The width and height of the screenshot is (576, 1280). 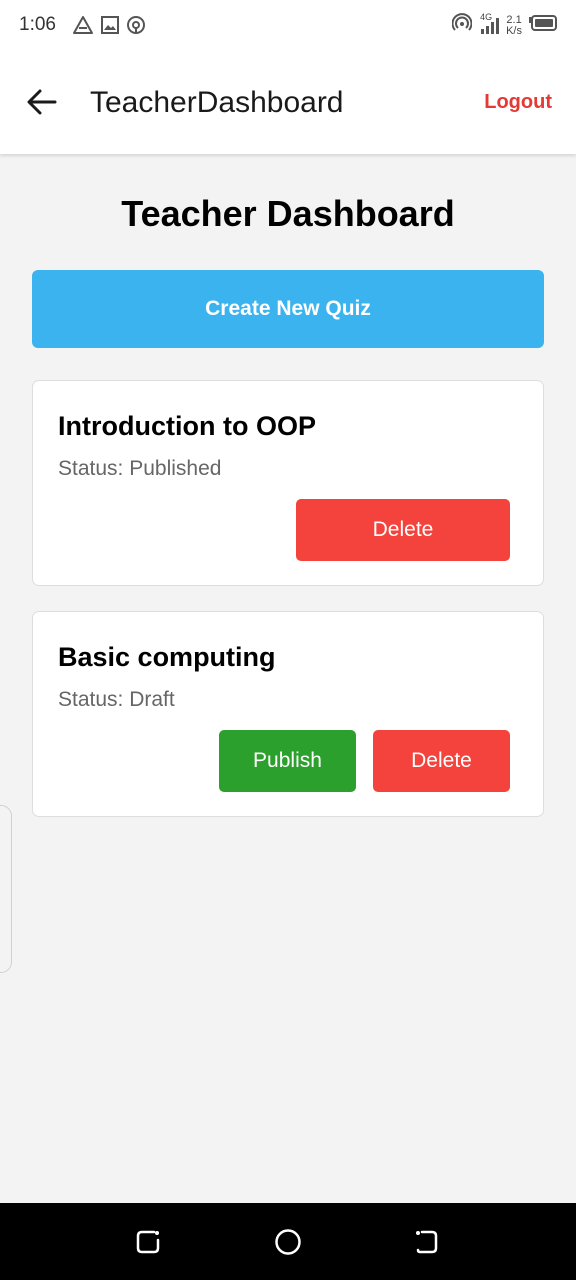 What do you see at coordinates (288, 213) in the screenshot?
I see `page-title: Teacher Dashboard` at bounding box center [288, 213].